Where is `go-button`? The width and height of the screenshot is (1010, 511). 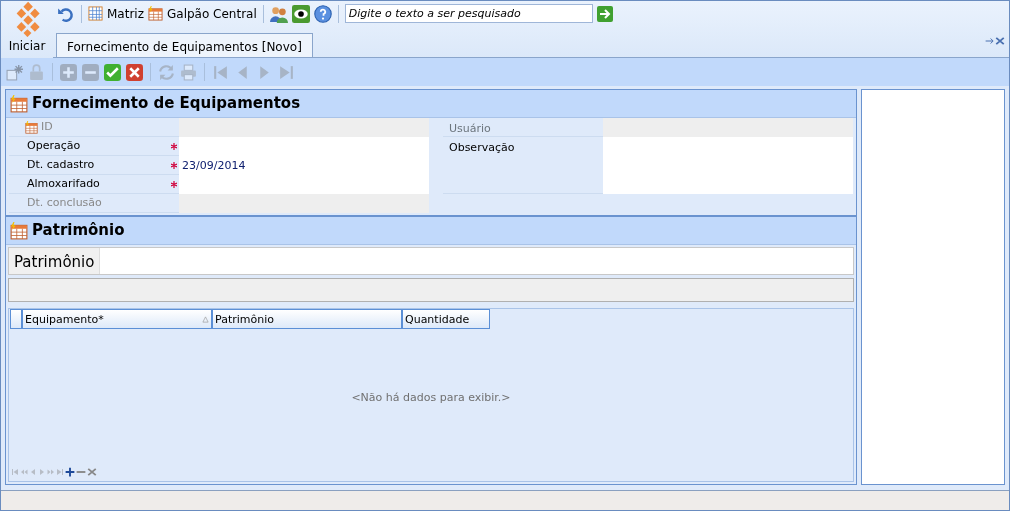 go-button is located at coordinates (604, 13).